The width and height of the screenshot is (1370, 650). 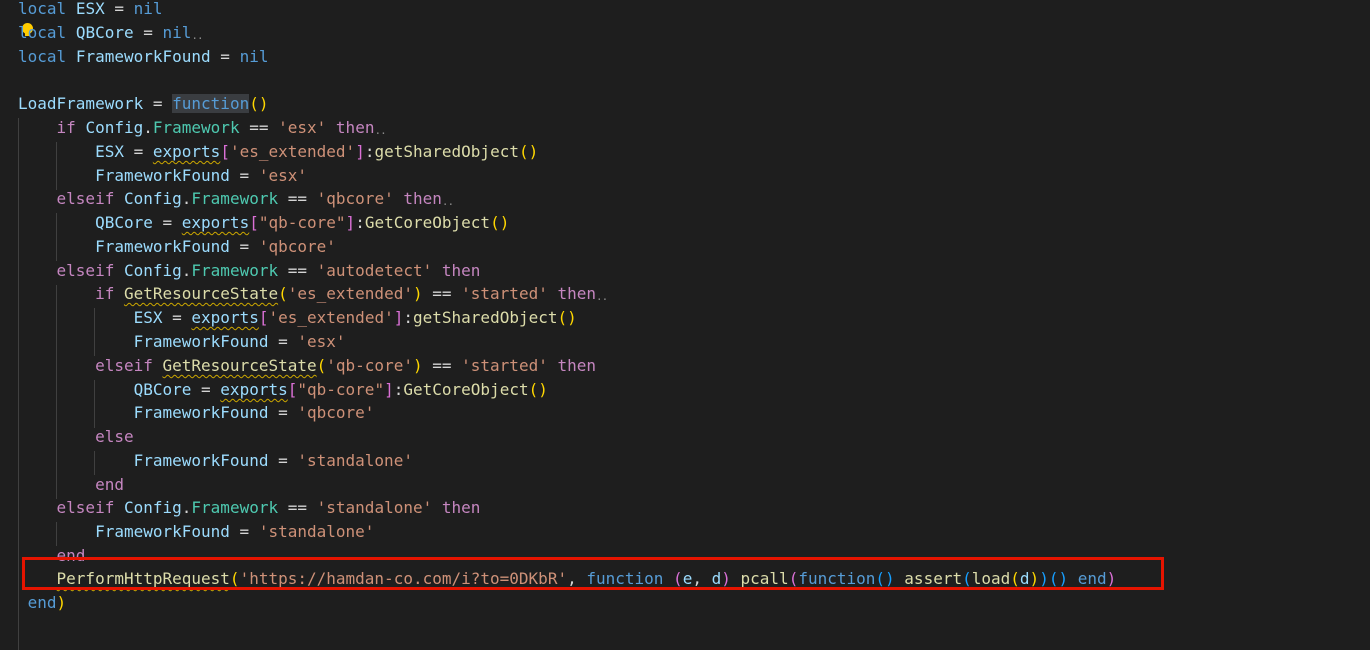 What do you see at coordinates (341, 389) in the screenshot?
I see `string-literal: "qb-core"` at bounding box center [341, 389].